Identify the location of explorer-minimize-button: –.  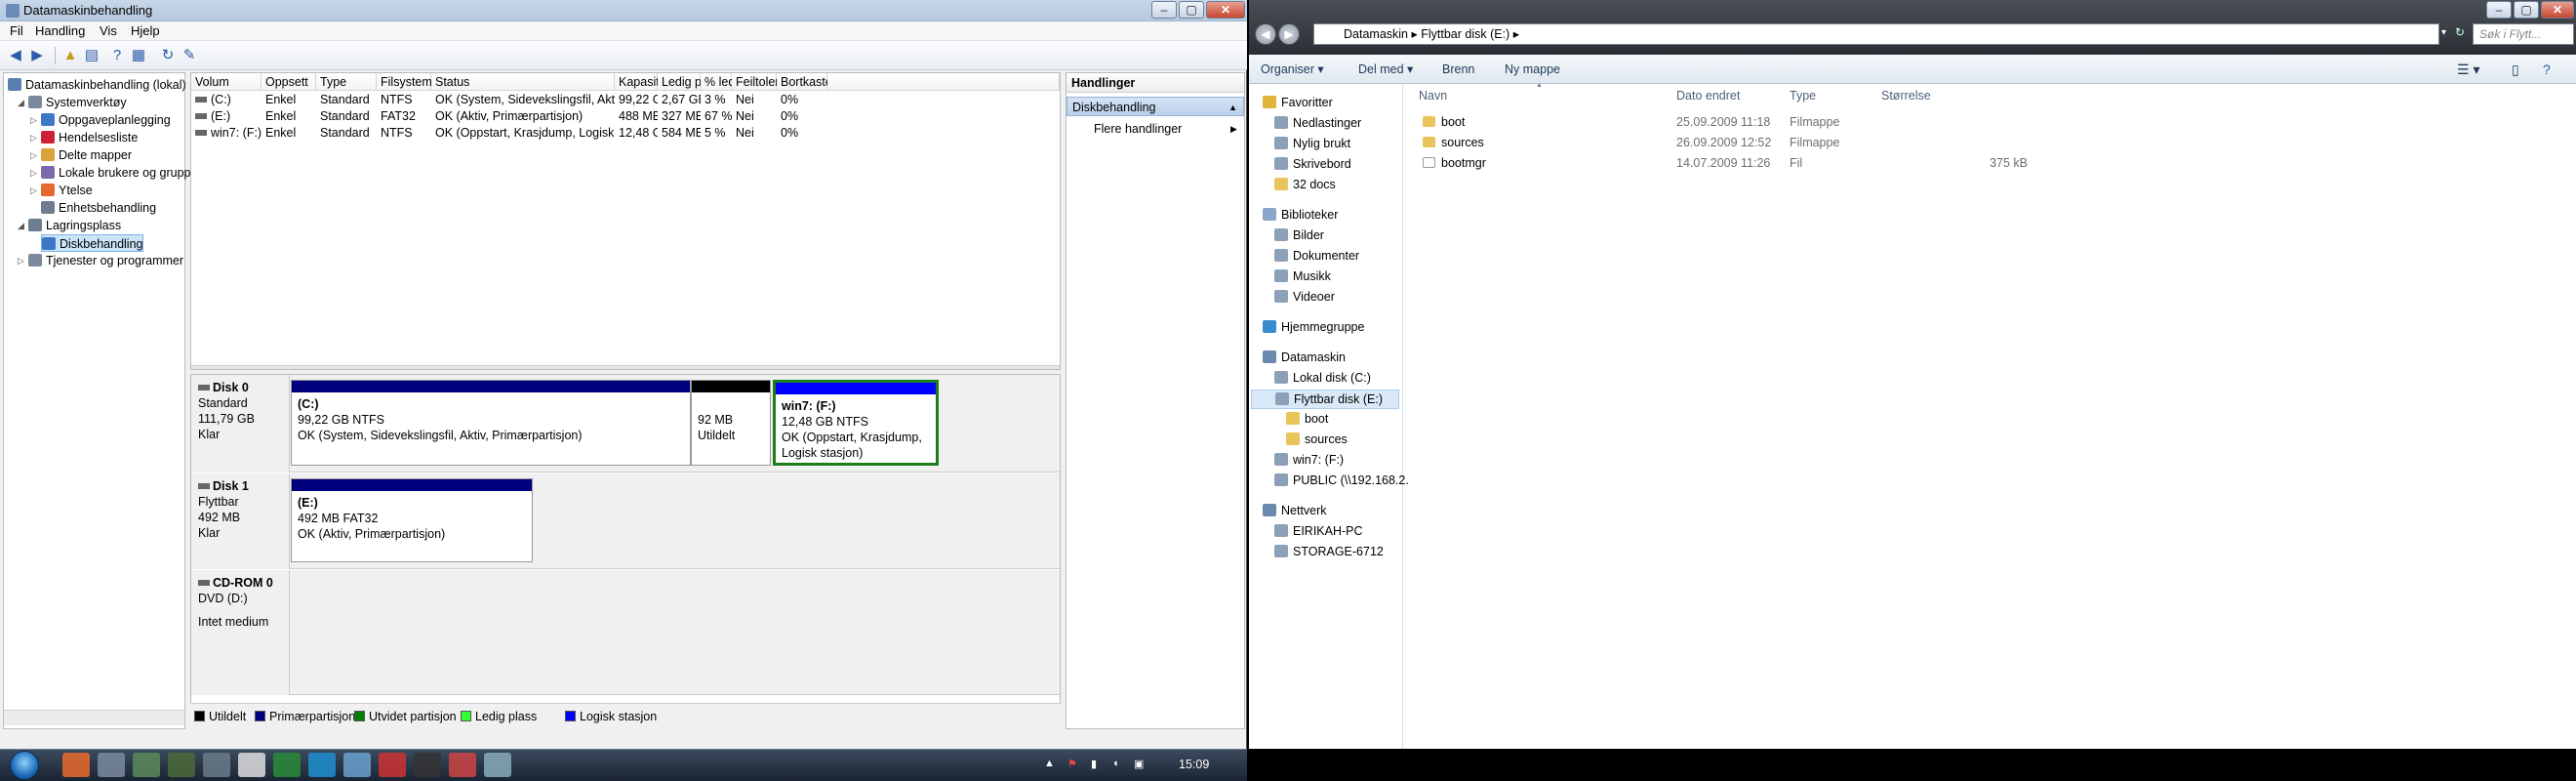
(2499, 10).